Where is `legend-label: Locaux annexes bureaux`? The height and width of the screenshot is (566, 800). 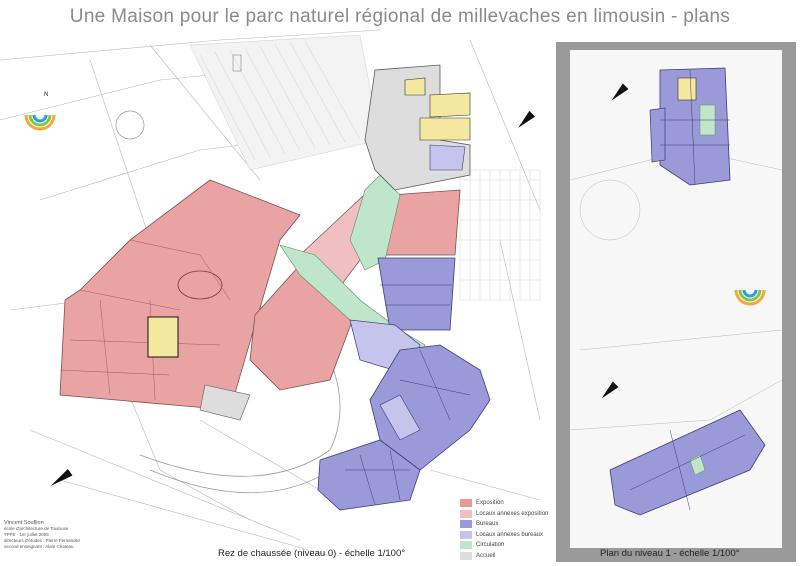
legend-label: Locaux annexes bureaux is located at coordinates (510, 534).